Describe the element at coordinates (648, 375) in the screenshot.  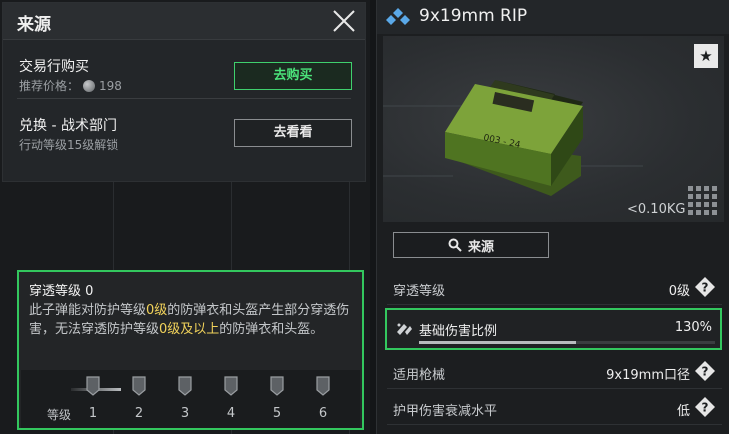
I see `stat-value: 9x19mm口径` at that location.